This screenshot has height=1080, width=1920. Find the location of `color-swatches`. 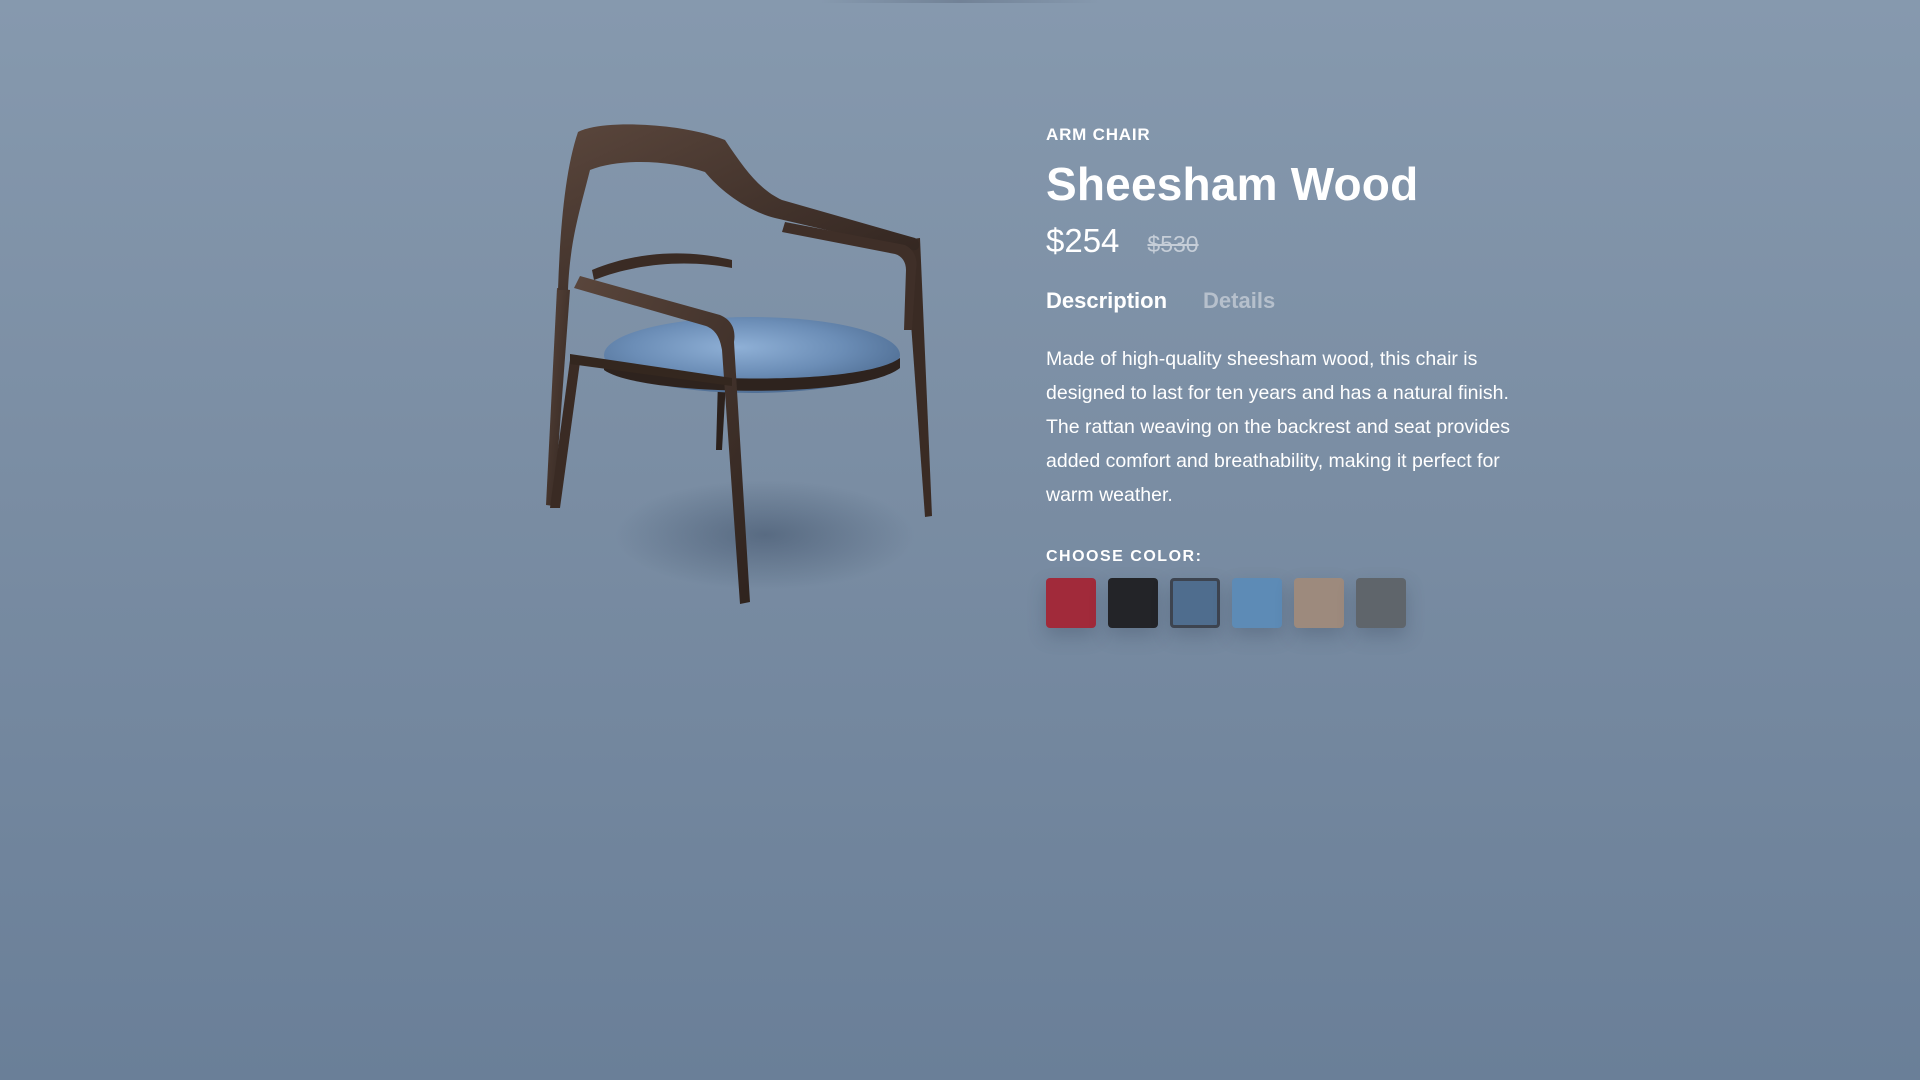

color-swatches is located at coordinates (1281, 603).